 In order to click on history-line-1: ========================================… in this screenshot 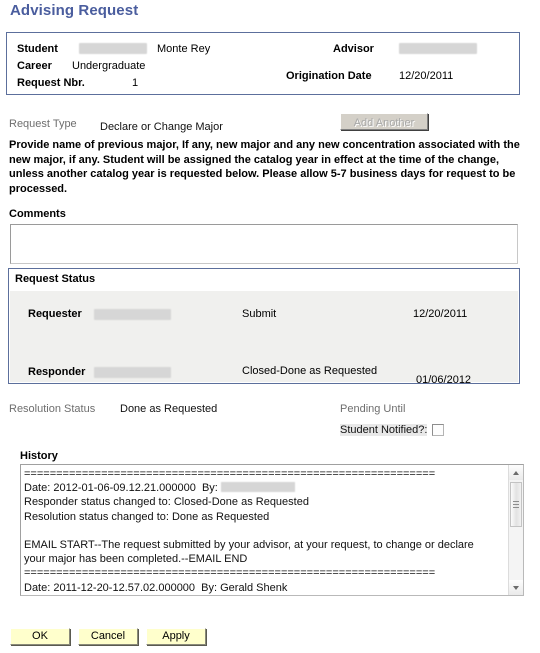, I will do `click(230, 474)`.